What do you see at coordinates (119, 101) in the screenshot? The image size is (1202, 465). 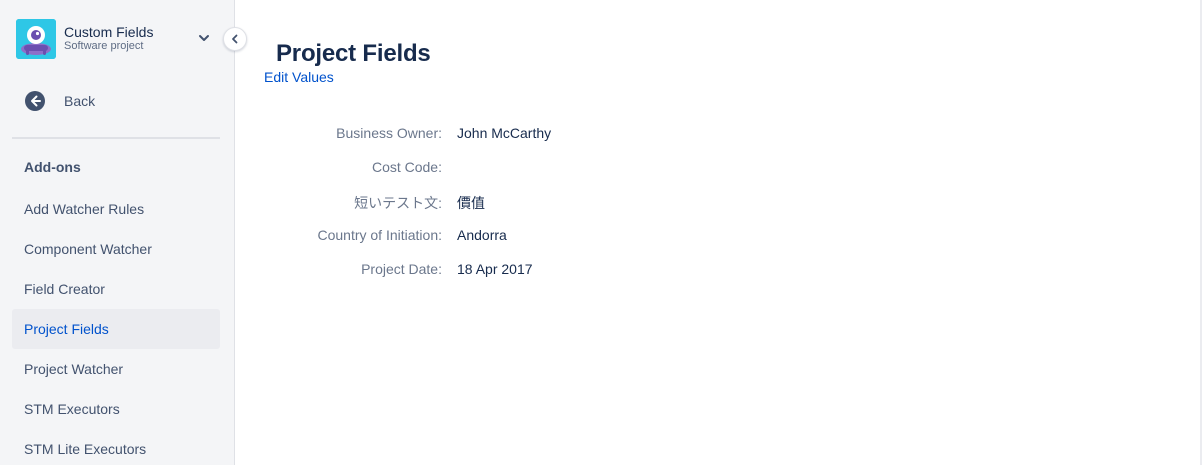 I see `back-button: Back` at bounding box center [119, 101].